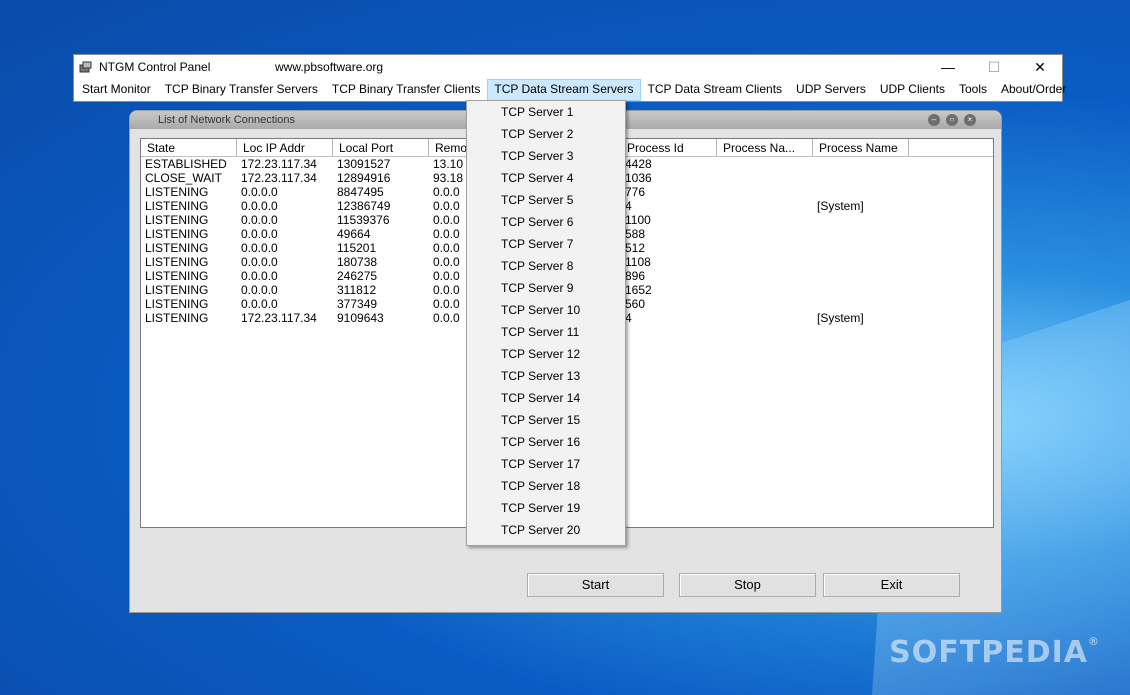  What do you see at coordinates (360, 192) in the screenshot?
I see `table-cell: 8847495` at bounding box center [360, 192].